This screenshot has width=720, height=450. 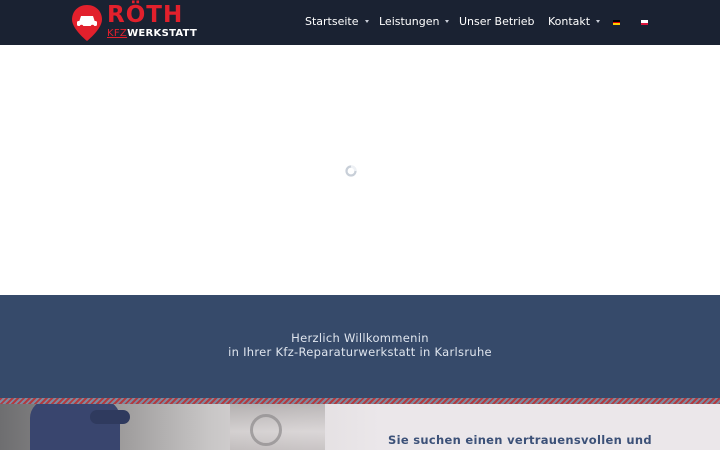 I want to click on welcome-heading: Herzlich Willkommenin, so click(x=360, y=338).